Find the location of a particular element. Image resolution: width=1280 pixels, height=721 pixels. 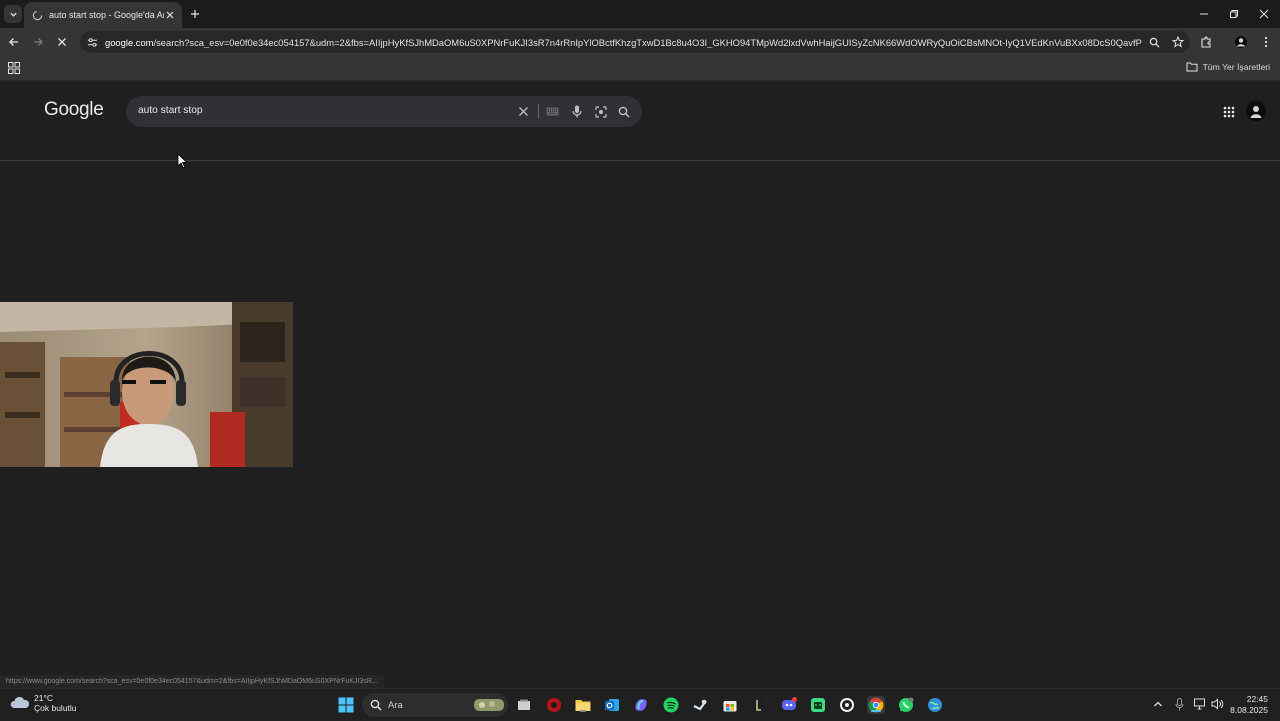

close-window-button is located at coordinates (1264, 14).